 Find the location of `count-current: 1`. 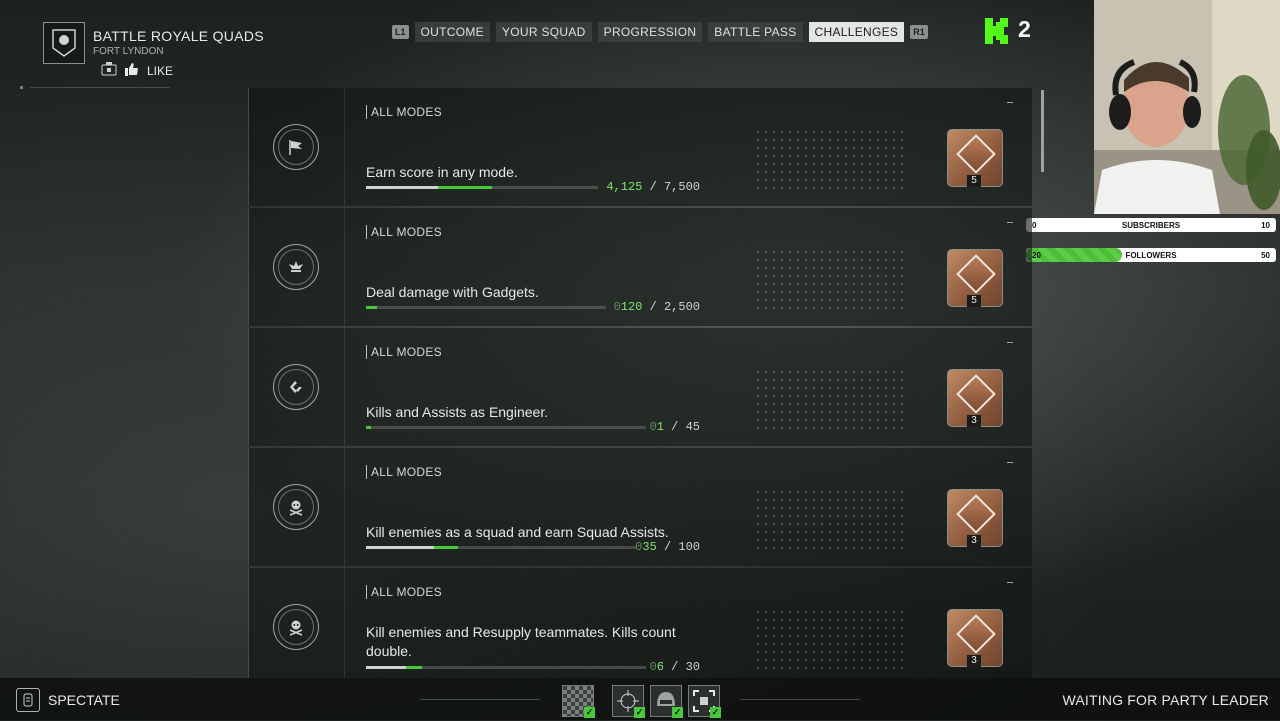

count-current: 1 is located at coordinates (660, 427).